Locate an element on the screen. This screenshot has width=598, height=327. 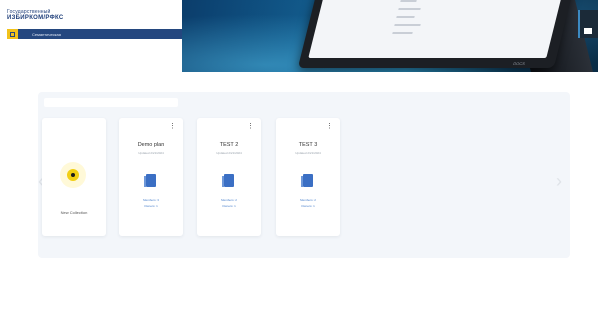
tablet-illustration: DOCS is located at coordinates (438, 34).